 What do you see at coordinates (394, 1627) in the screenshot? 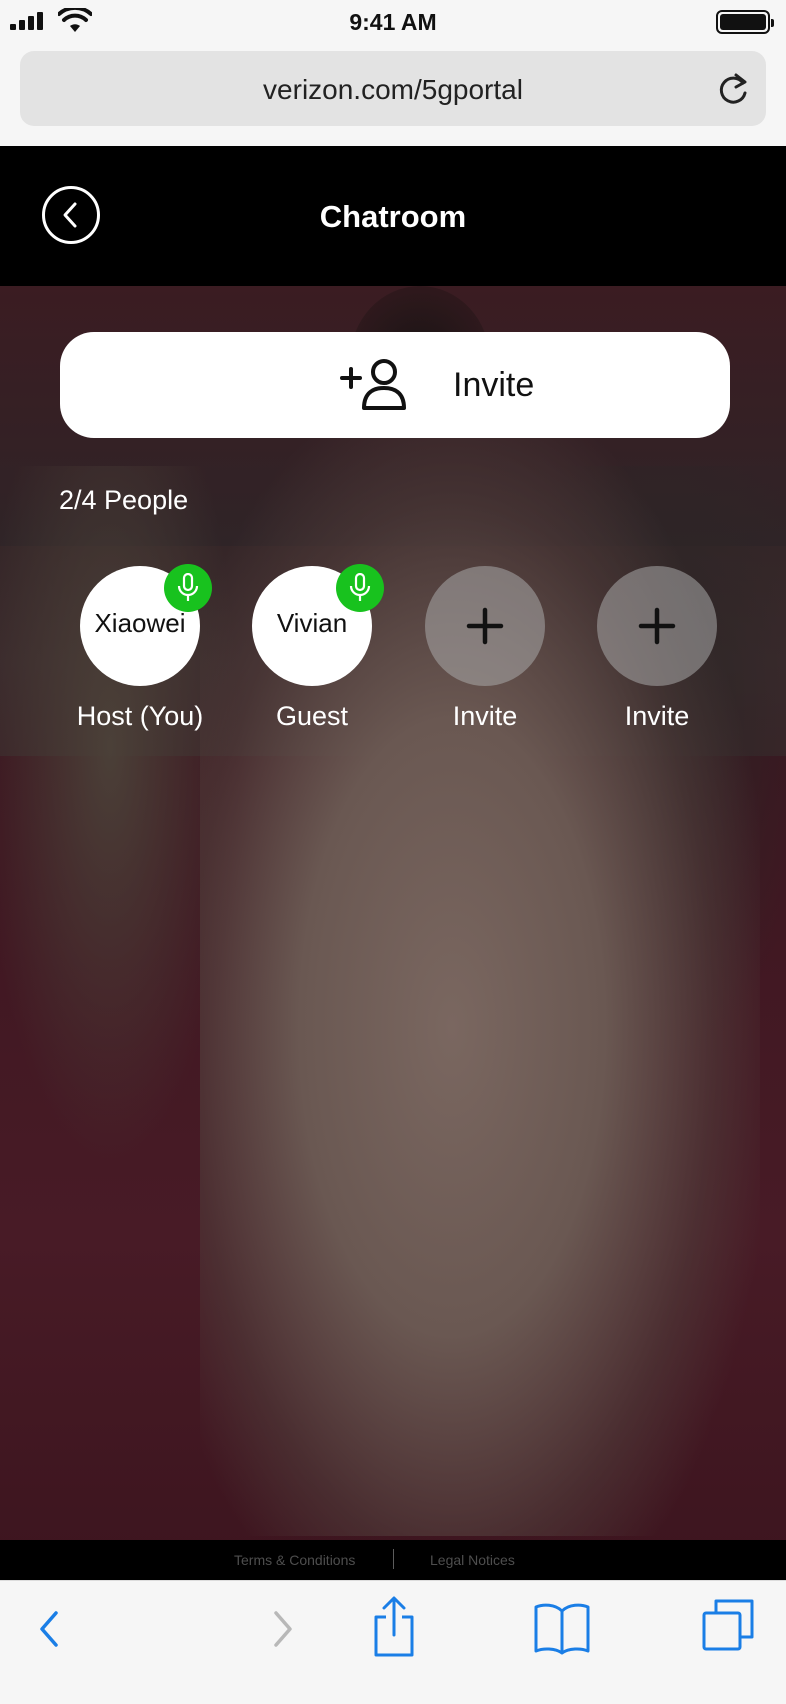
I see `share-icon` at bounding box center [394, 1627].